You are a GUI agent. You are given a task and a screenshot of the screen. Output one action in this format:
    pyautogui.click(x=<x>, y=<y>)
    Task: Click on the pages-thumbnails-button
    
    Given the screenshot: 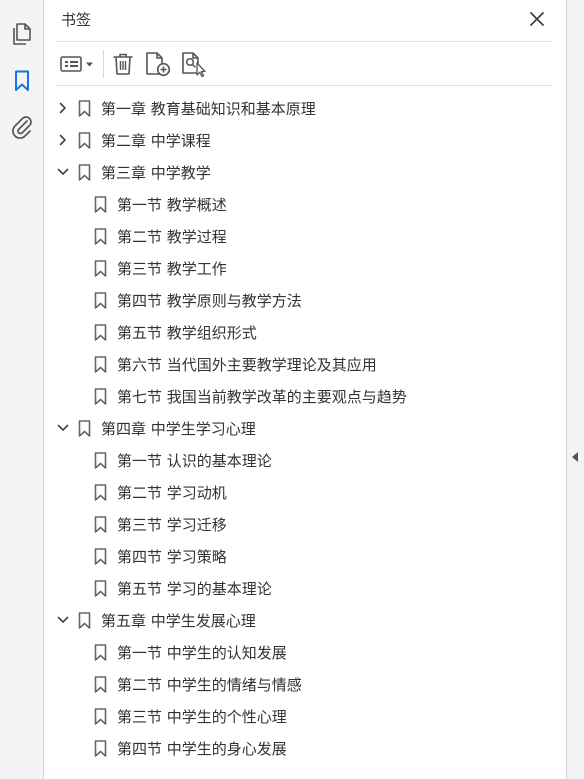 What is the action you would take?
    pyautogui.click(x=22, y=34)
    